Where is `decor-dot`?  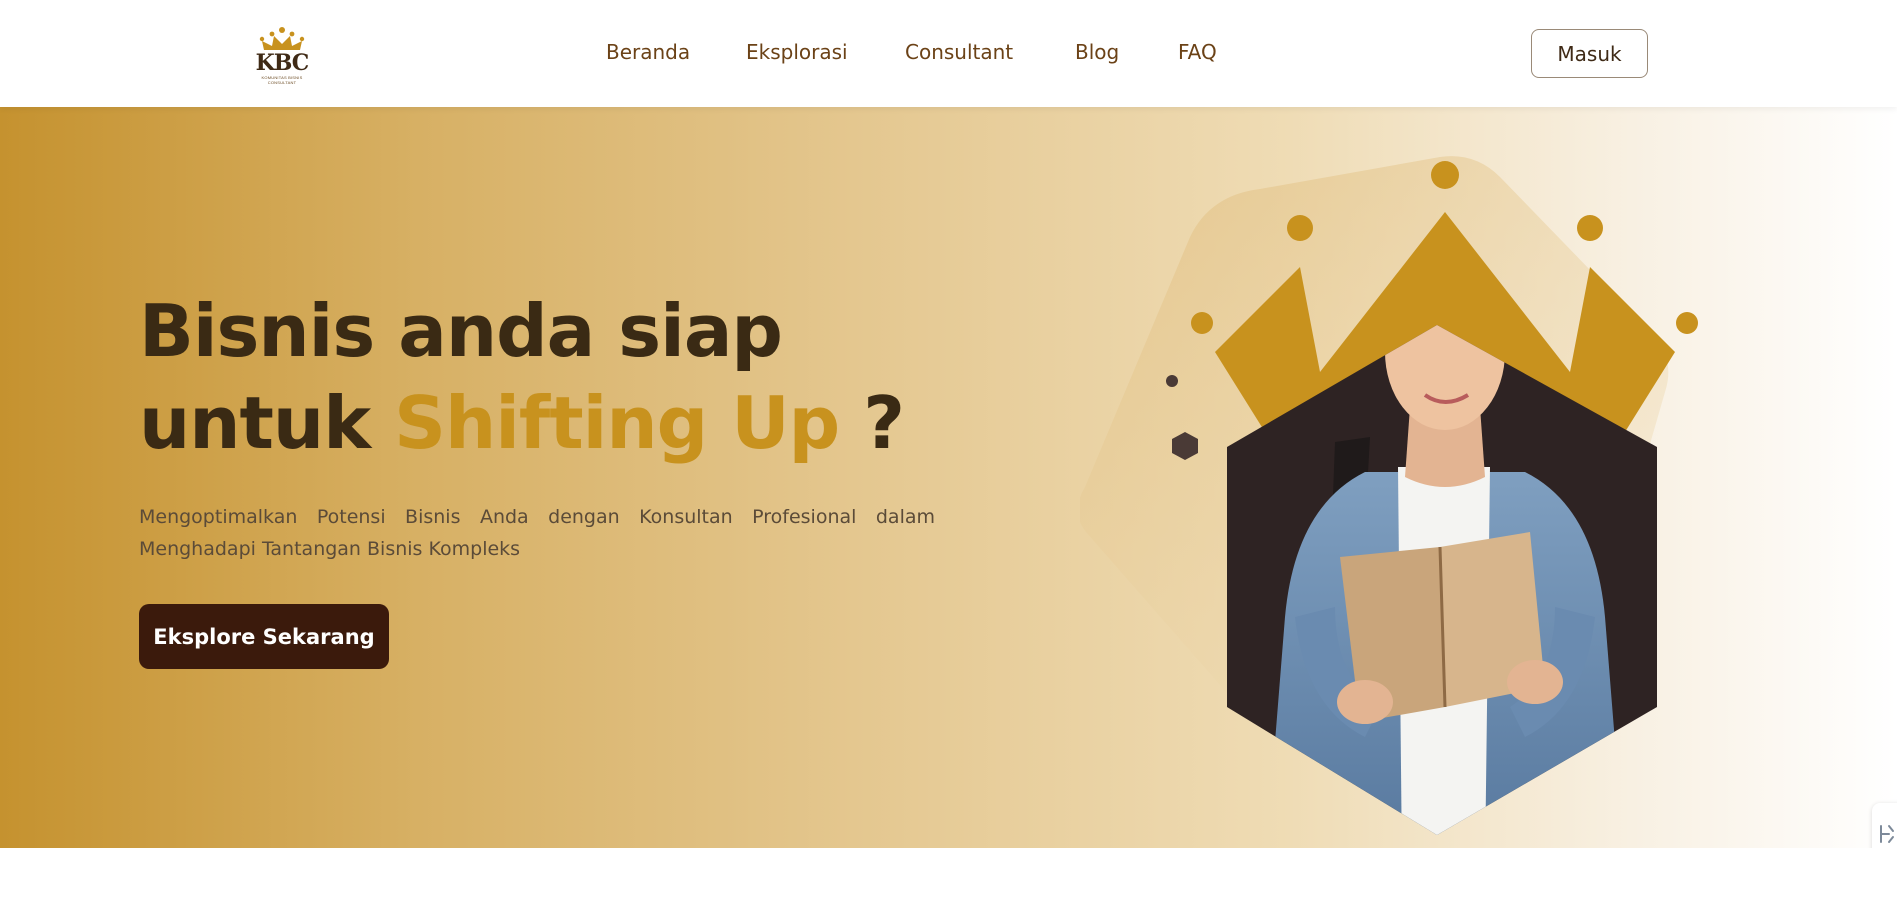 decor-dot is located at coordinates (1172, 381).